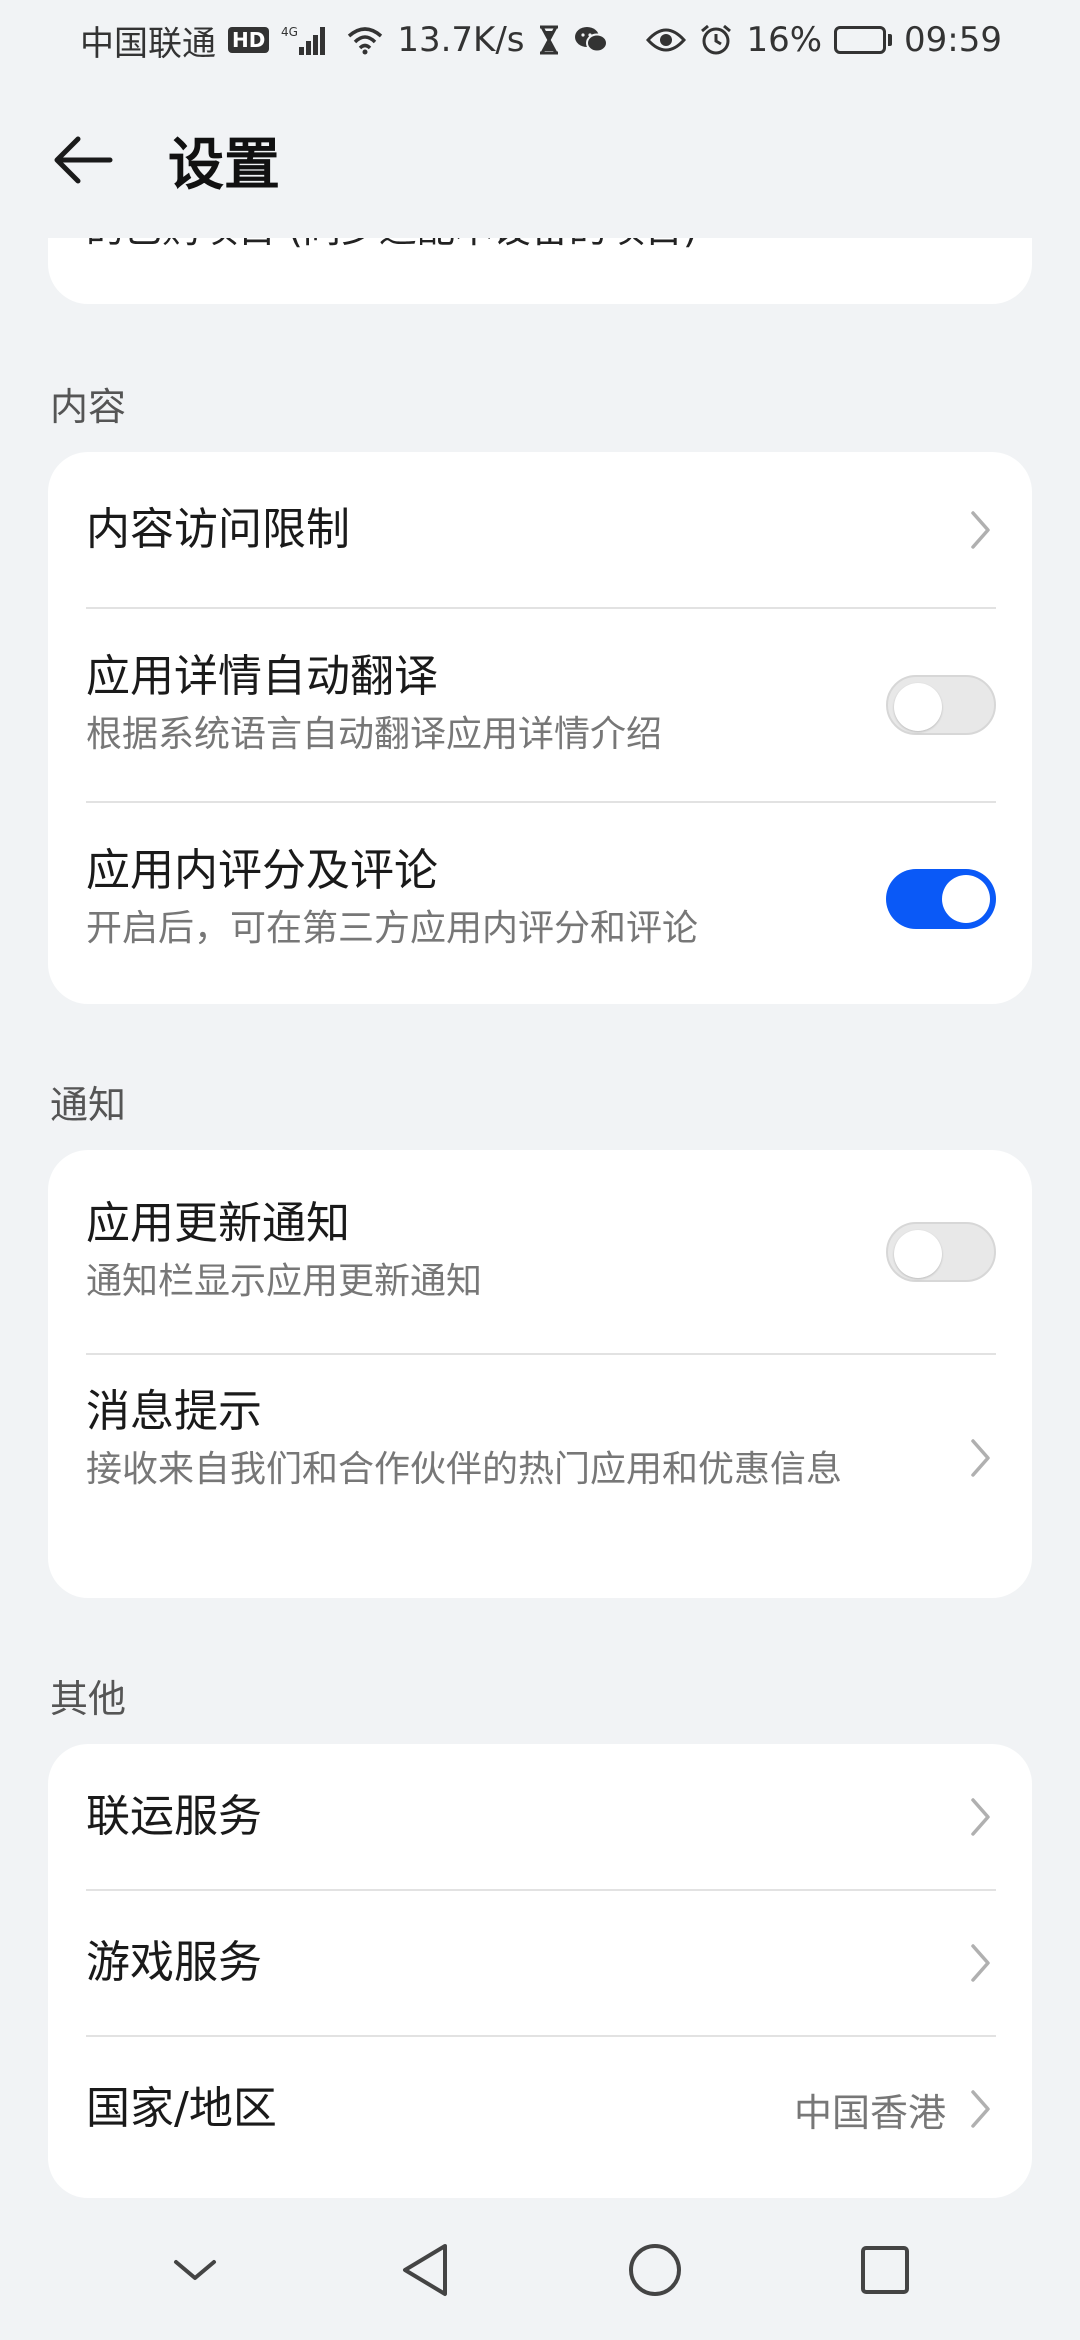  I want to click on app-header: 设置, so click(540, 160).